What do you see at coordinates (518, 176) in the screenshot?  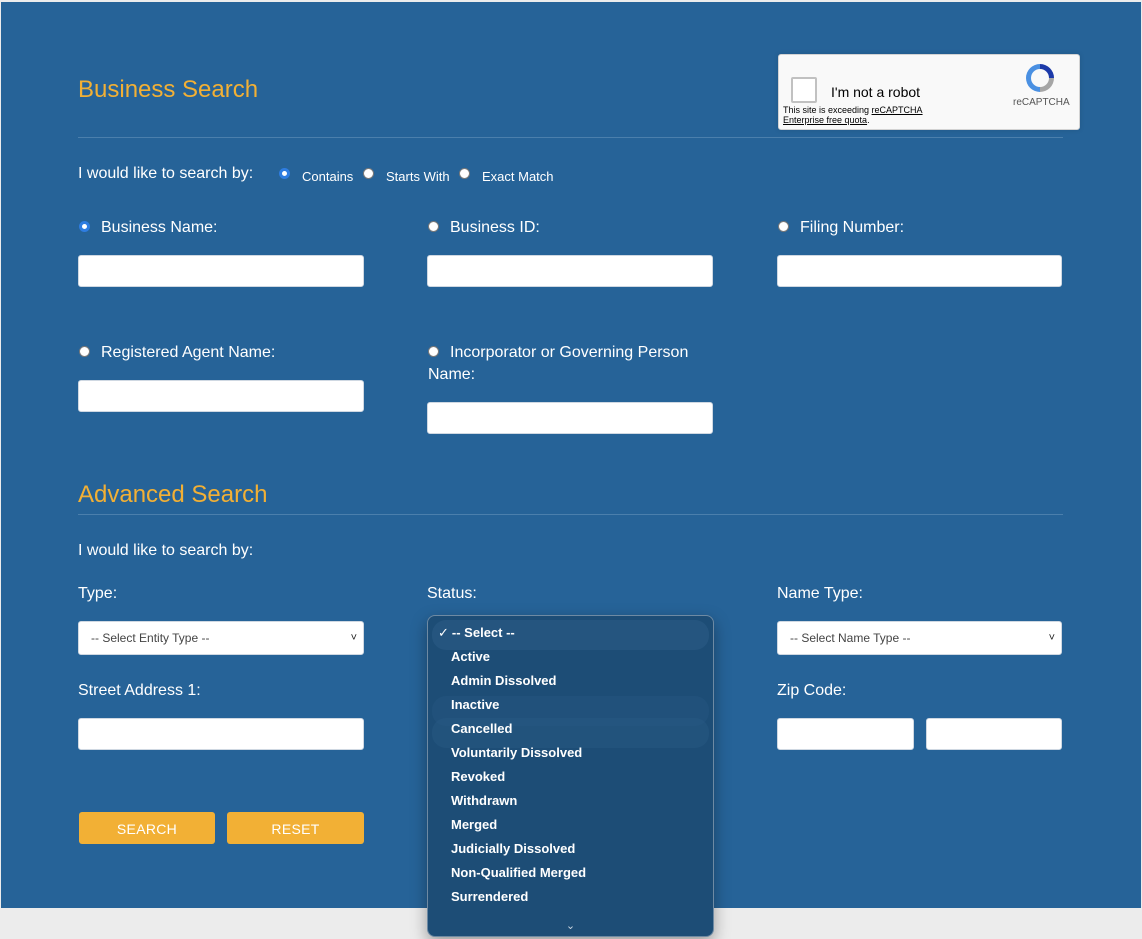 I see `exact-match-label: Exact Match` at bounding box center [518, 176].